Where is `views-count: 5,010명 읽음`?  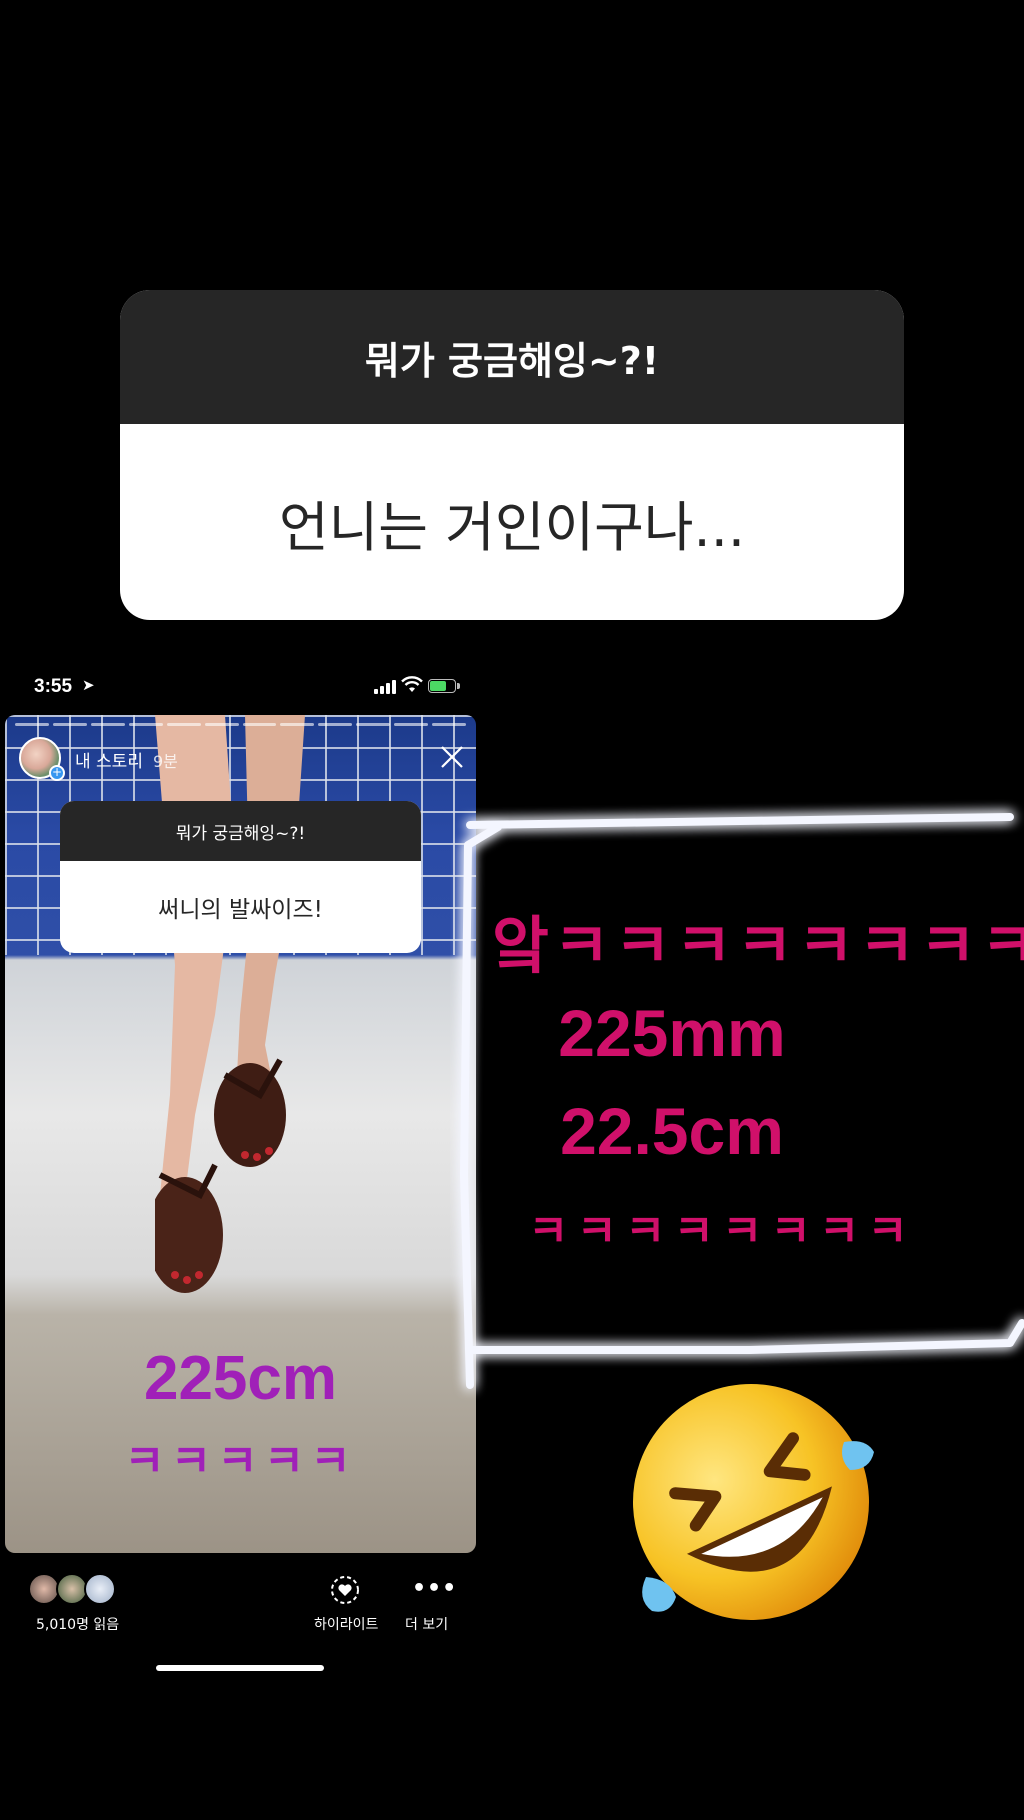
views-count: 5,010명 읽음 is located at coordinates (77, 1624).